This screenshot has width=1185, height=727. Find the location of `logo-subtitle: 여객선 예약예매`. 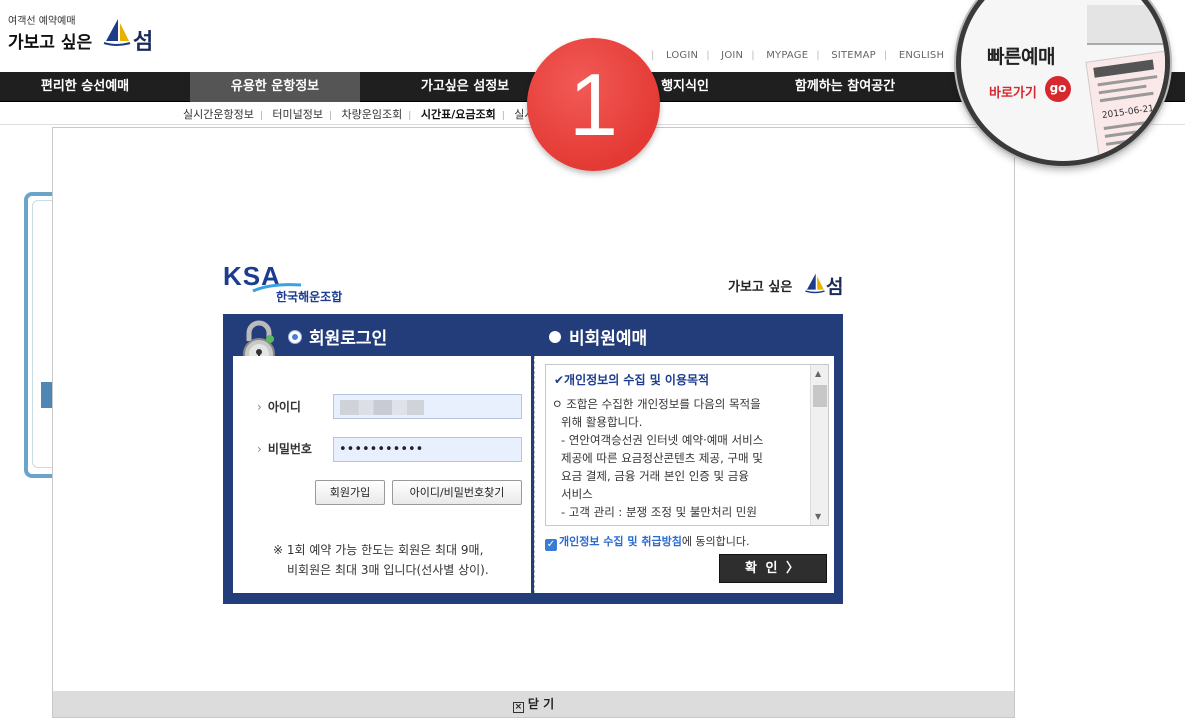

logo-subtitle: 여객선 예약예매 is located at coordinates (42, 21).